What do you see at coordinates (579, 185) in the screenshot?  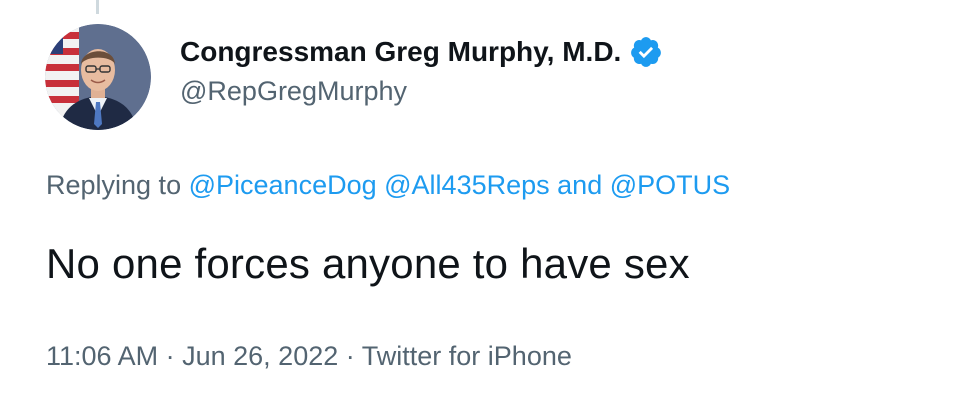 I see `mention-conjunction: and` at bounding box center [579, 185].